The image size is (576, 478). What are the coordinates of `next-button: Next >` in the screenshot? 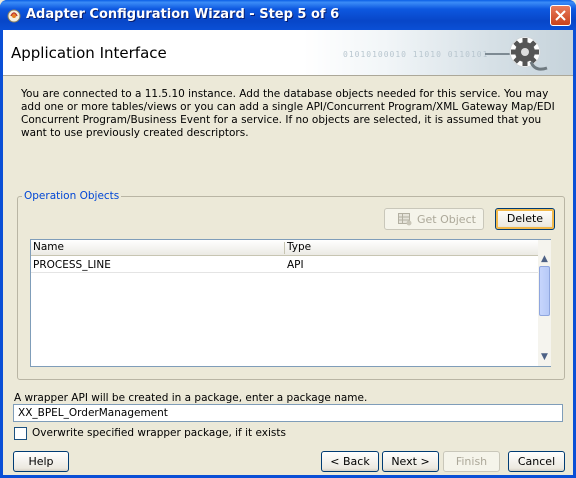 It's located at (410, 461).